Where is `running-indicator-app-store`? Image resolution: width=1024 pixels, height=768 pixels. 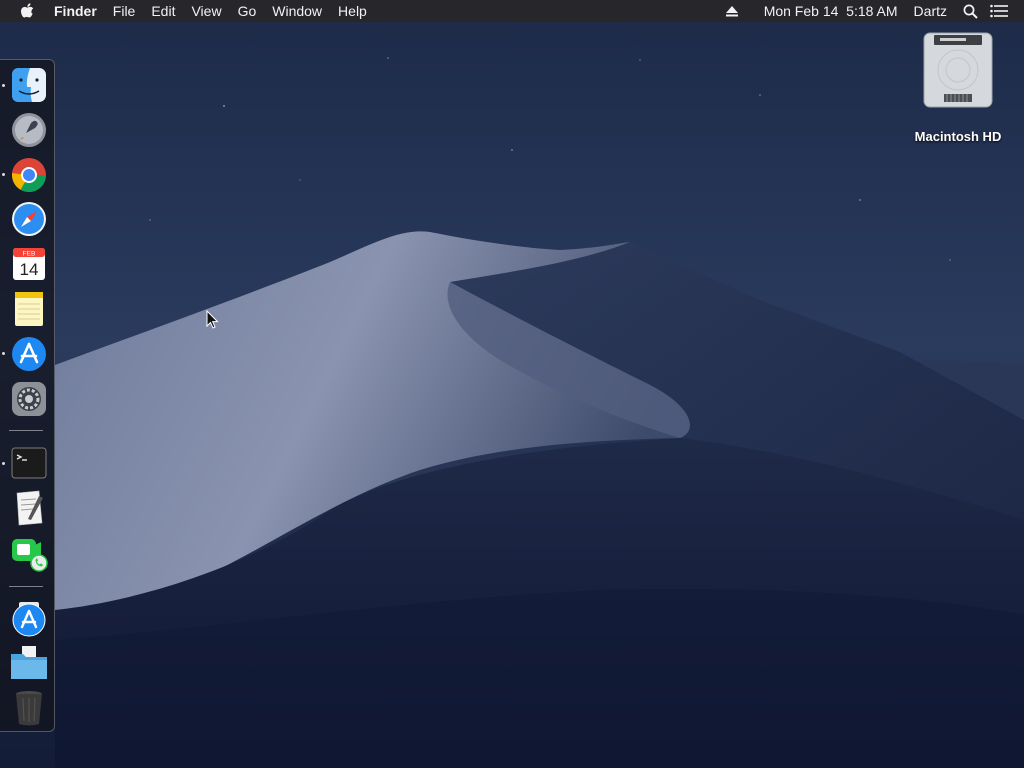
running-indicator-app-store is located at coordinates (3, 353).